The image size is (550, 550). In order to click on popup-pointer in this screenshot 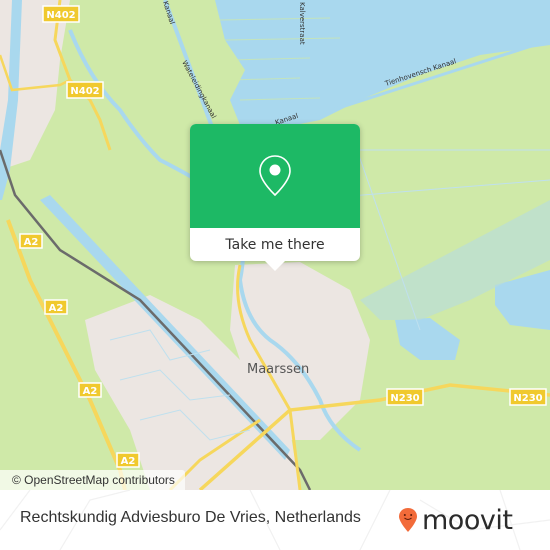, I will do `click(275, 266)`.